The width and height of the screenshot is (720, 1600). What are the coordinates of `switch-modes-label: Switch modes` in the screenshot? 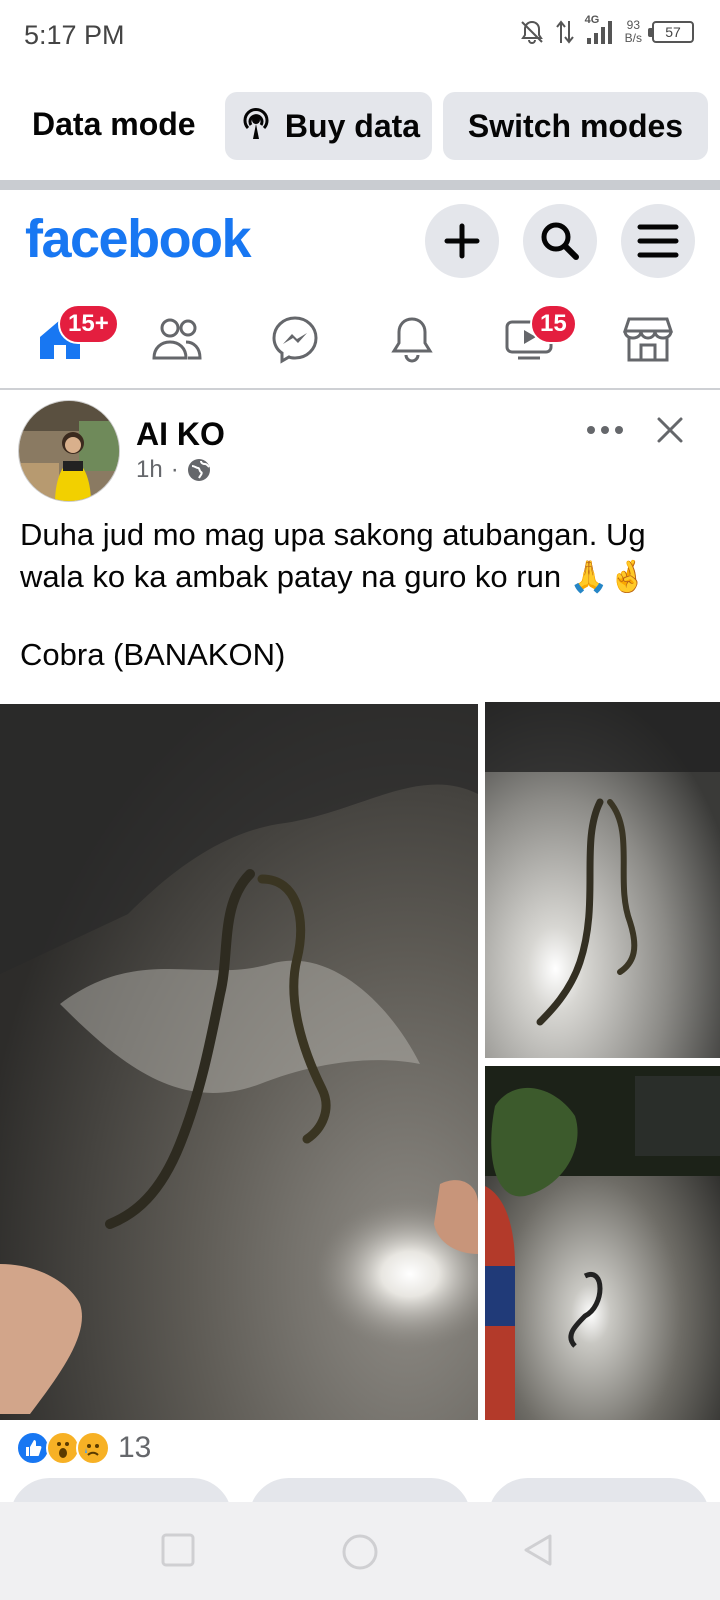 It's located at (575, 125).